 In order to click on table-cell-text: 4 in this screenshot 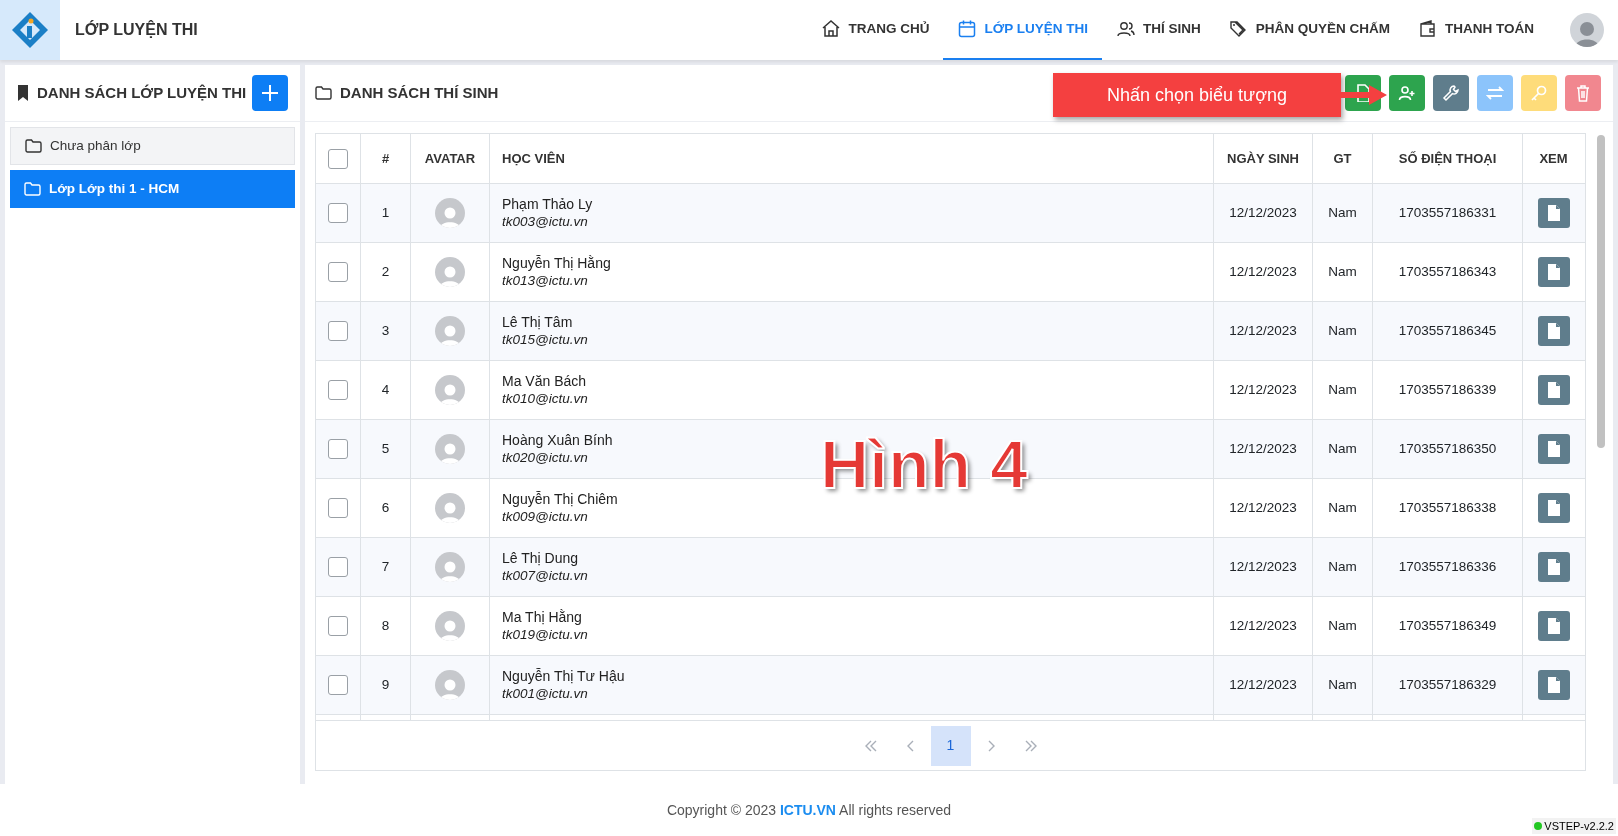, I will do `click(385, 389)`.